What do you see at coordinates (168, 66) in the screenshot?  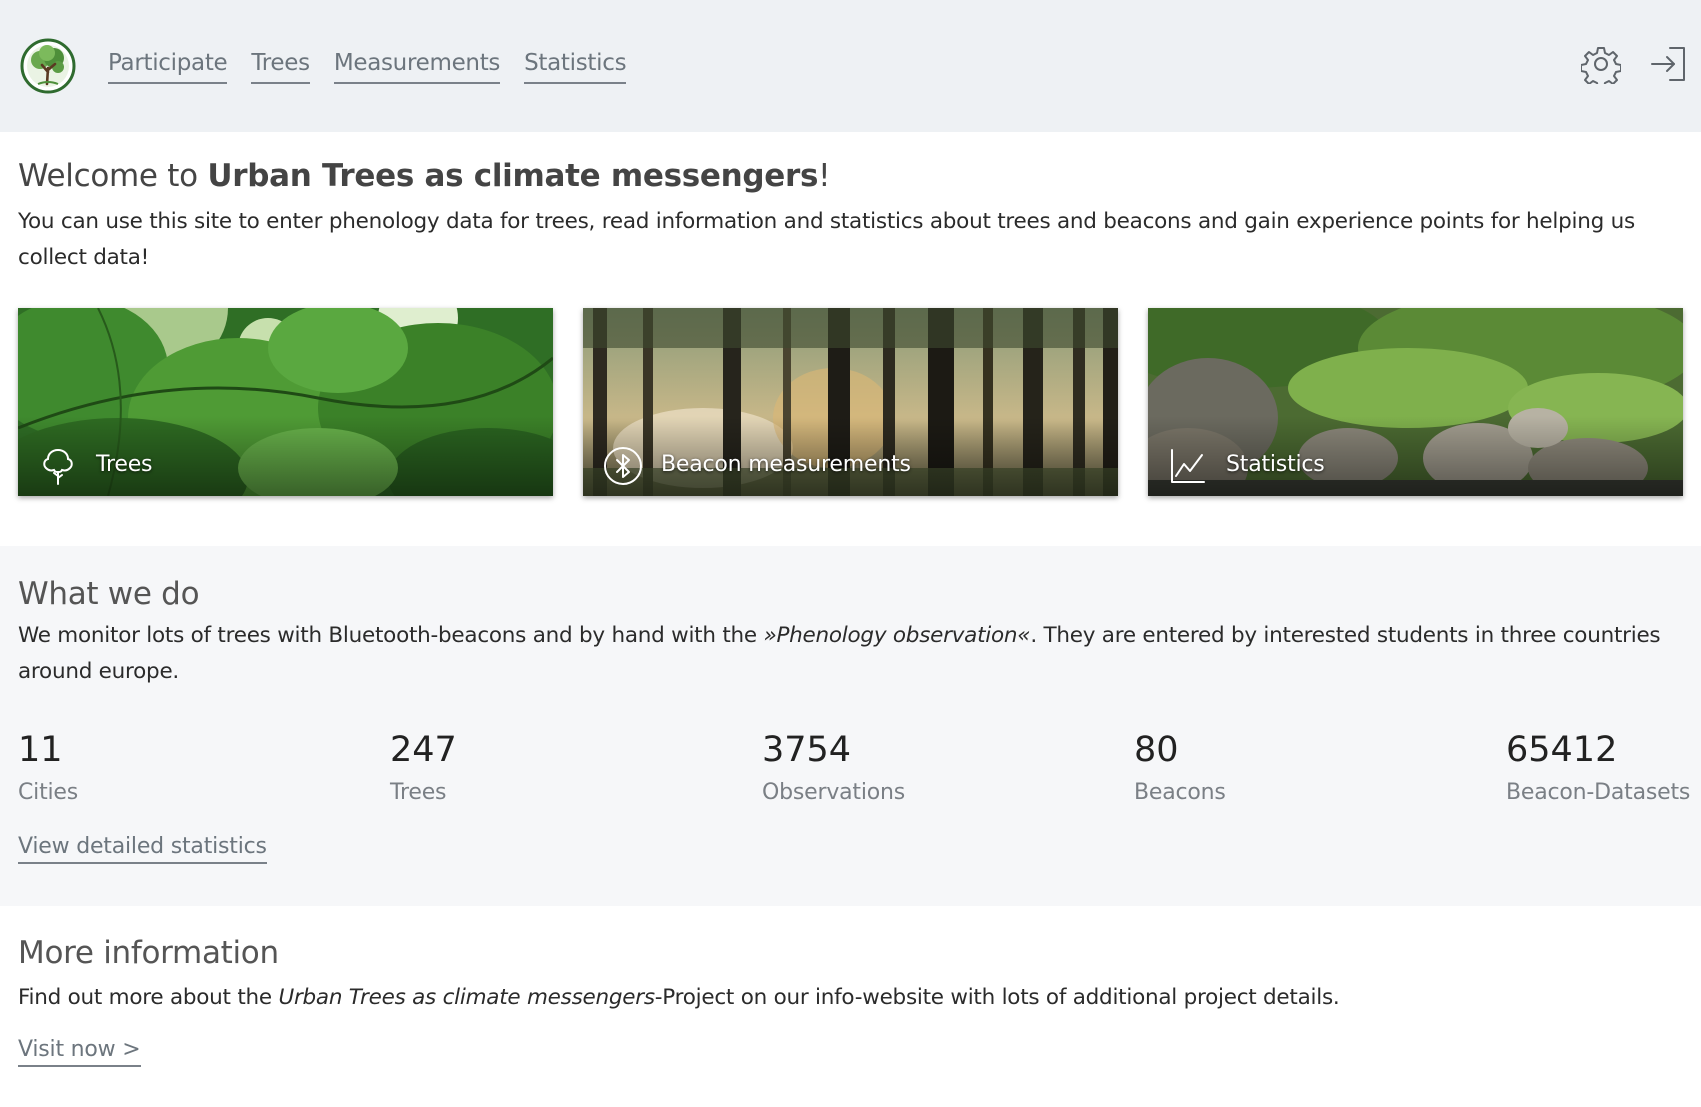 I see `nav-participate: Participate` at bounding box center [168, 66].